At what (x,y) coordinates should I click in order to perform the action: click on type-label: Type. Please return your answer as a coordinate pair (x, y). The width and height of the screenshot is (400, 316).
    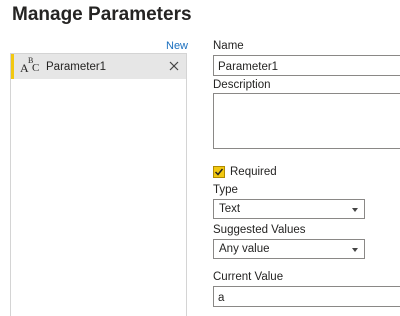
    Looking at the image, I should click on (225, 190).